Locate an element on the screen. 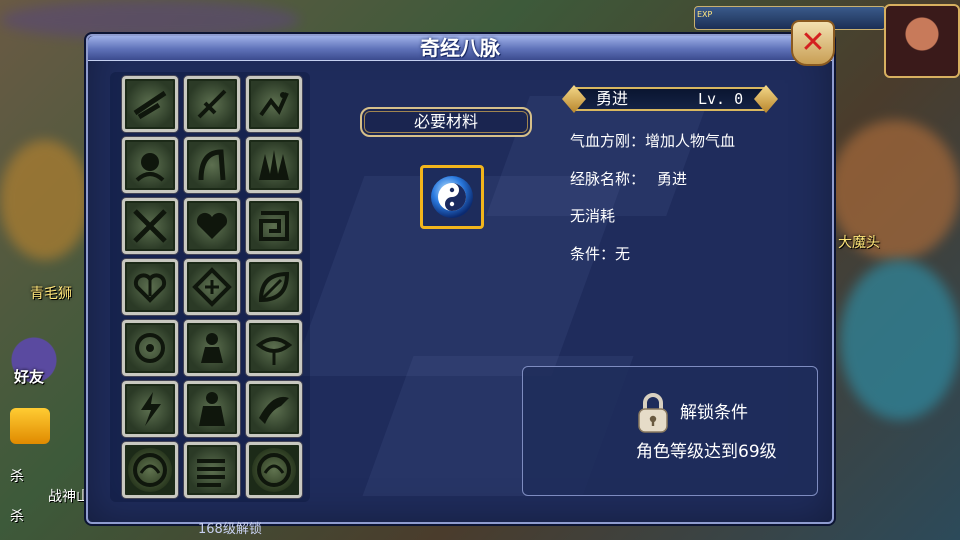 The width and height of the screenshot is (960, 540). sword-strike-icon is located at coordinates (150, 104).